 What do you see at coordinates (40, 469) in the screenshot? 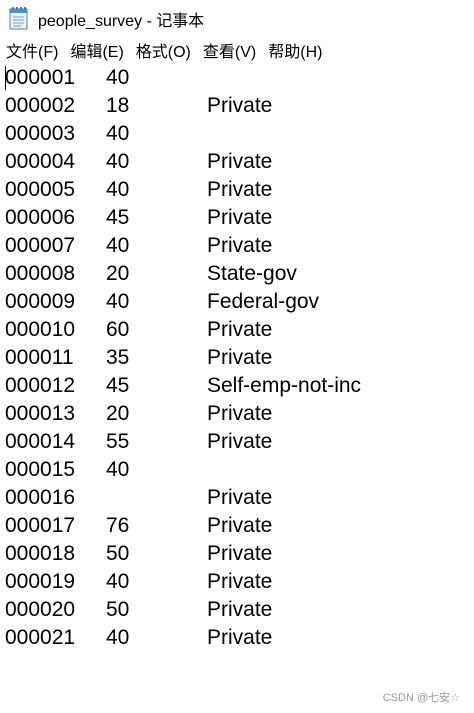
I see `record-id: 000015` at bounding box center [40, 469].